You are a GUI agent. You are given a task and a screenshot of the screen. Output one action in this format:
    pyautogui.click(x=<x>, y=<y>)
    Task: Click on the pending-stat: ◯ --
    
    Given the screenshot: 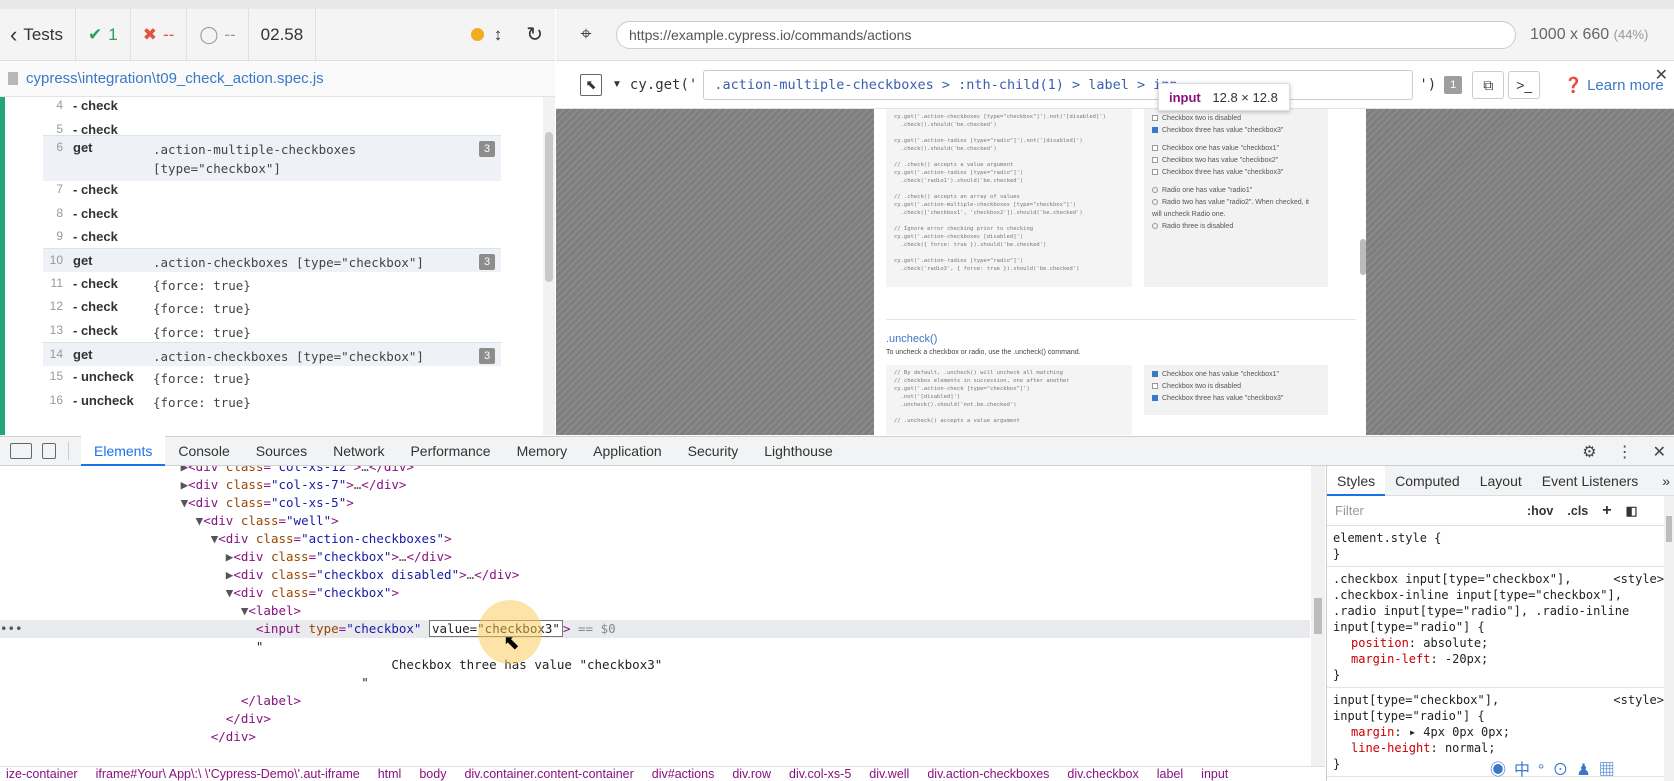 What is the action you would take?
    pyautogui.click(x=218, y=34)
    